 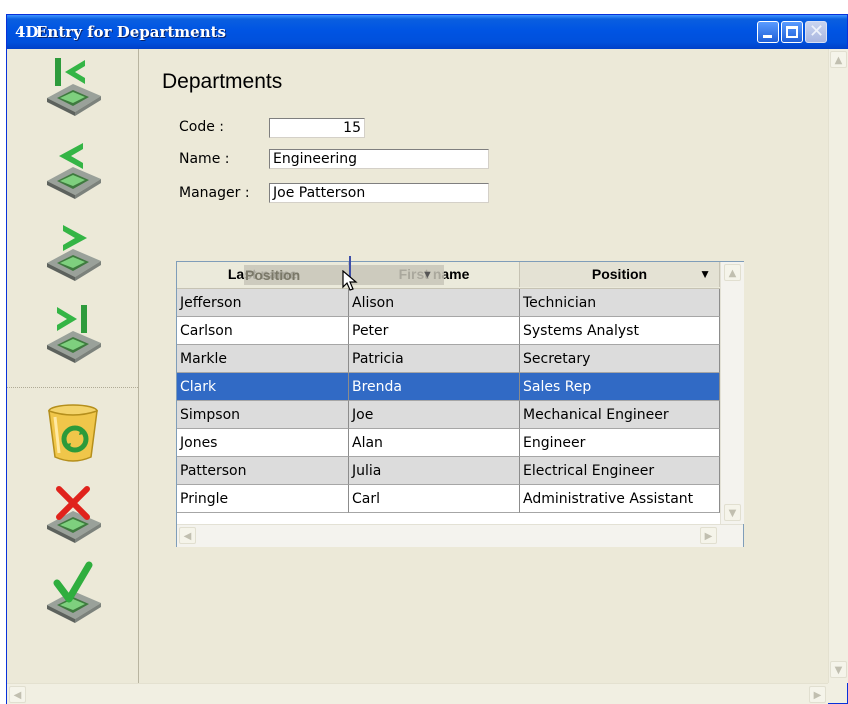 What do you see at coordinates (620, 387) in the screenshot?
I see `cell-position: Sales Rep` at bounding box center [620, 387].